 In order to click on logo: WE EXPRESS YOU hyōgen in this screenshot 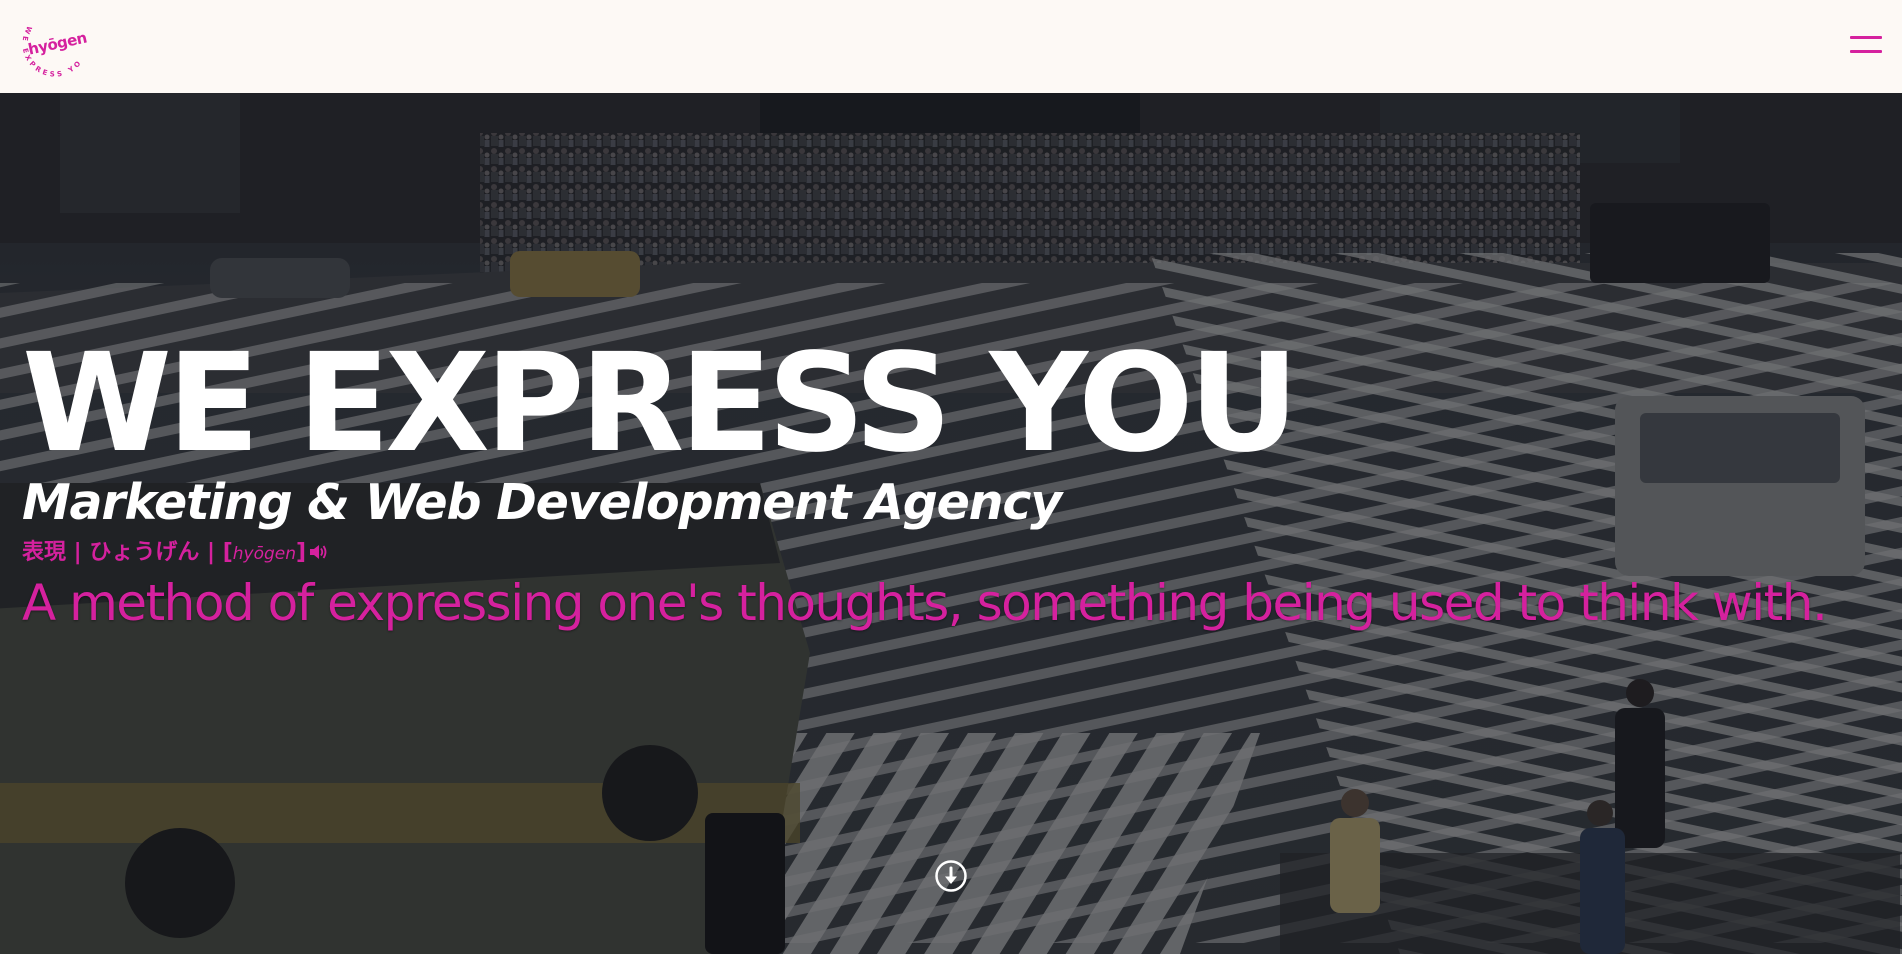, I will do `click(49, 54)`.